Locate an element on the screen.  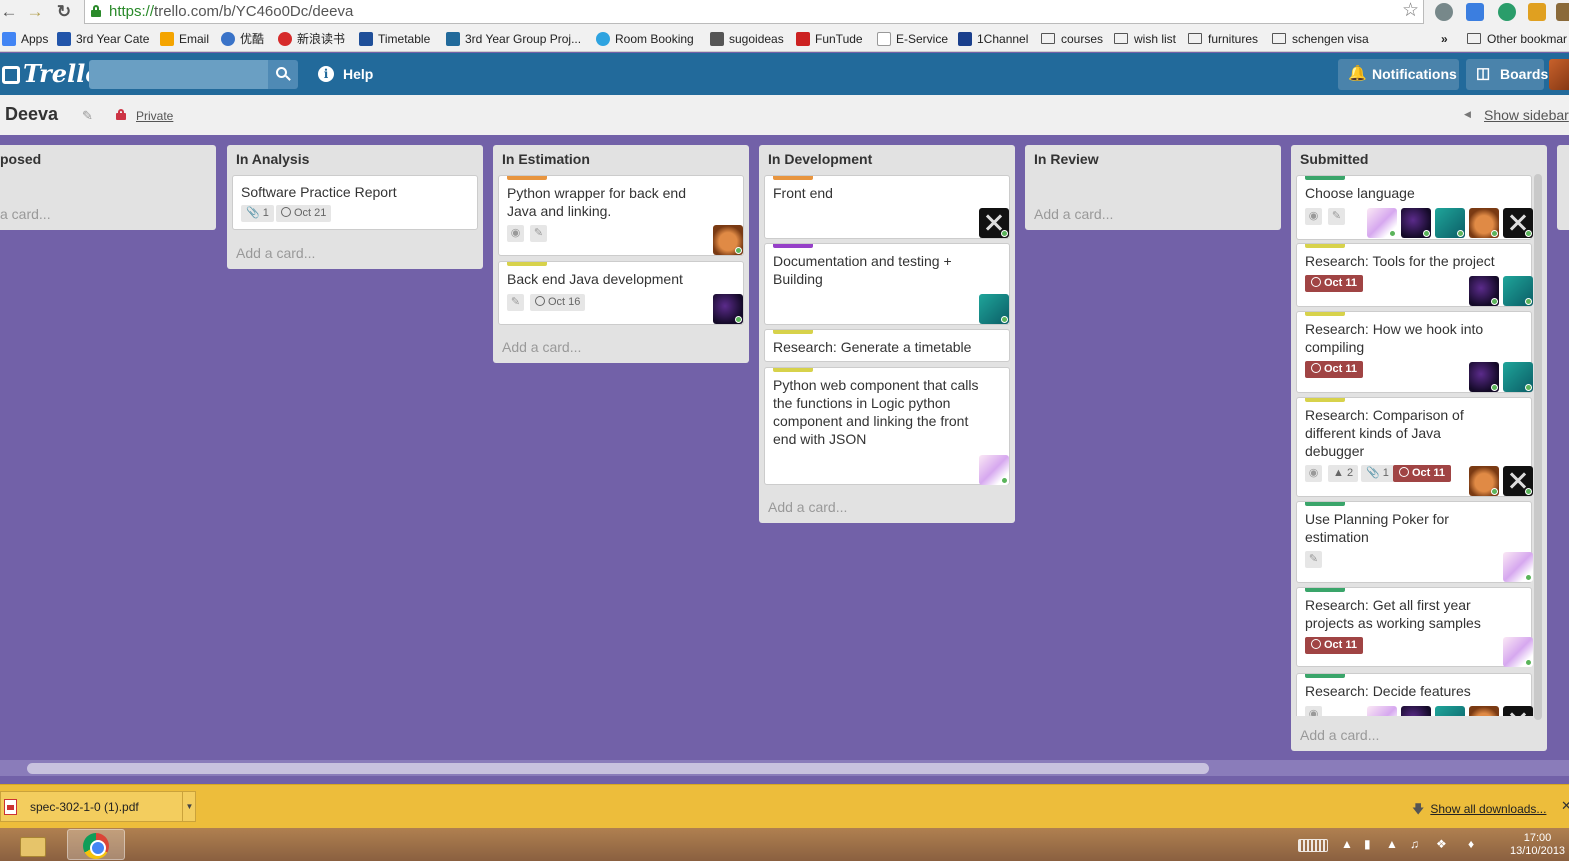
forward-icon: → is located at coordinates (35, 12).